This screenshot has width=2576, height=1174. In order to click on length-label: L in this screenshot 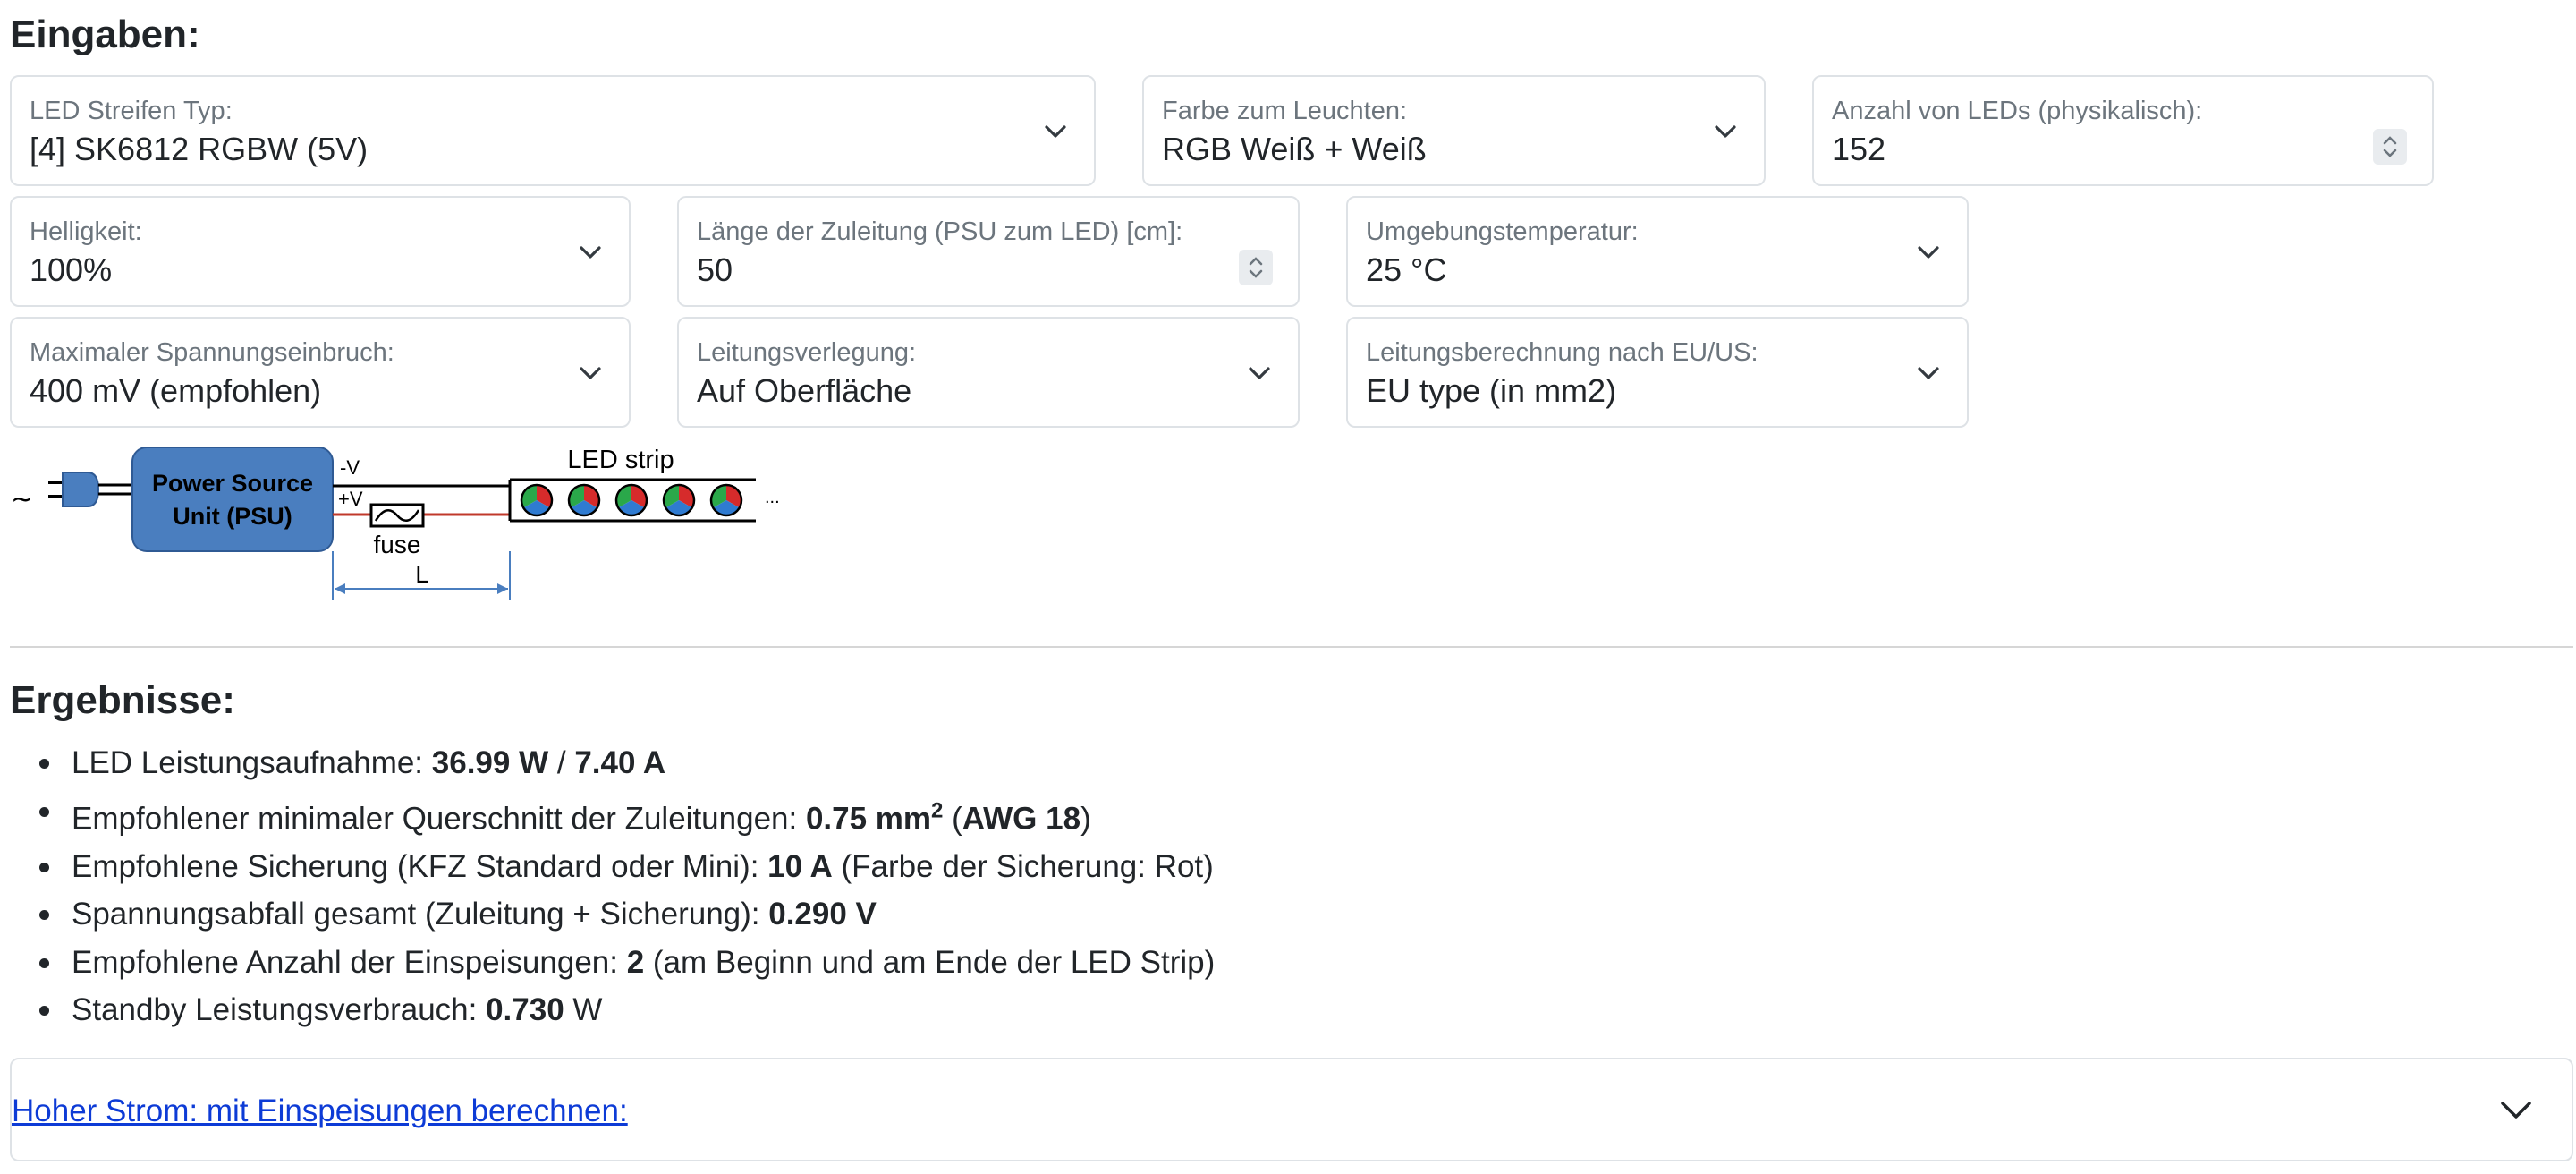, I will do `click(422, 574)`.